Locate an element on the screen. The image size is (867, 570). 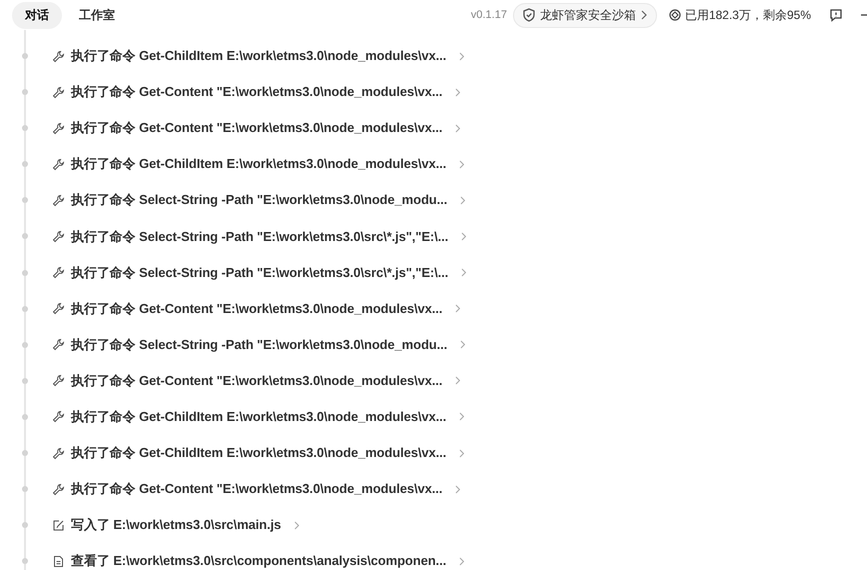
edit-icon is located at coordinates (58, 525).